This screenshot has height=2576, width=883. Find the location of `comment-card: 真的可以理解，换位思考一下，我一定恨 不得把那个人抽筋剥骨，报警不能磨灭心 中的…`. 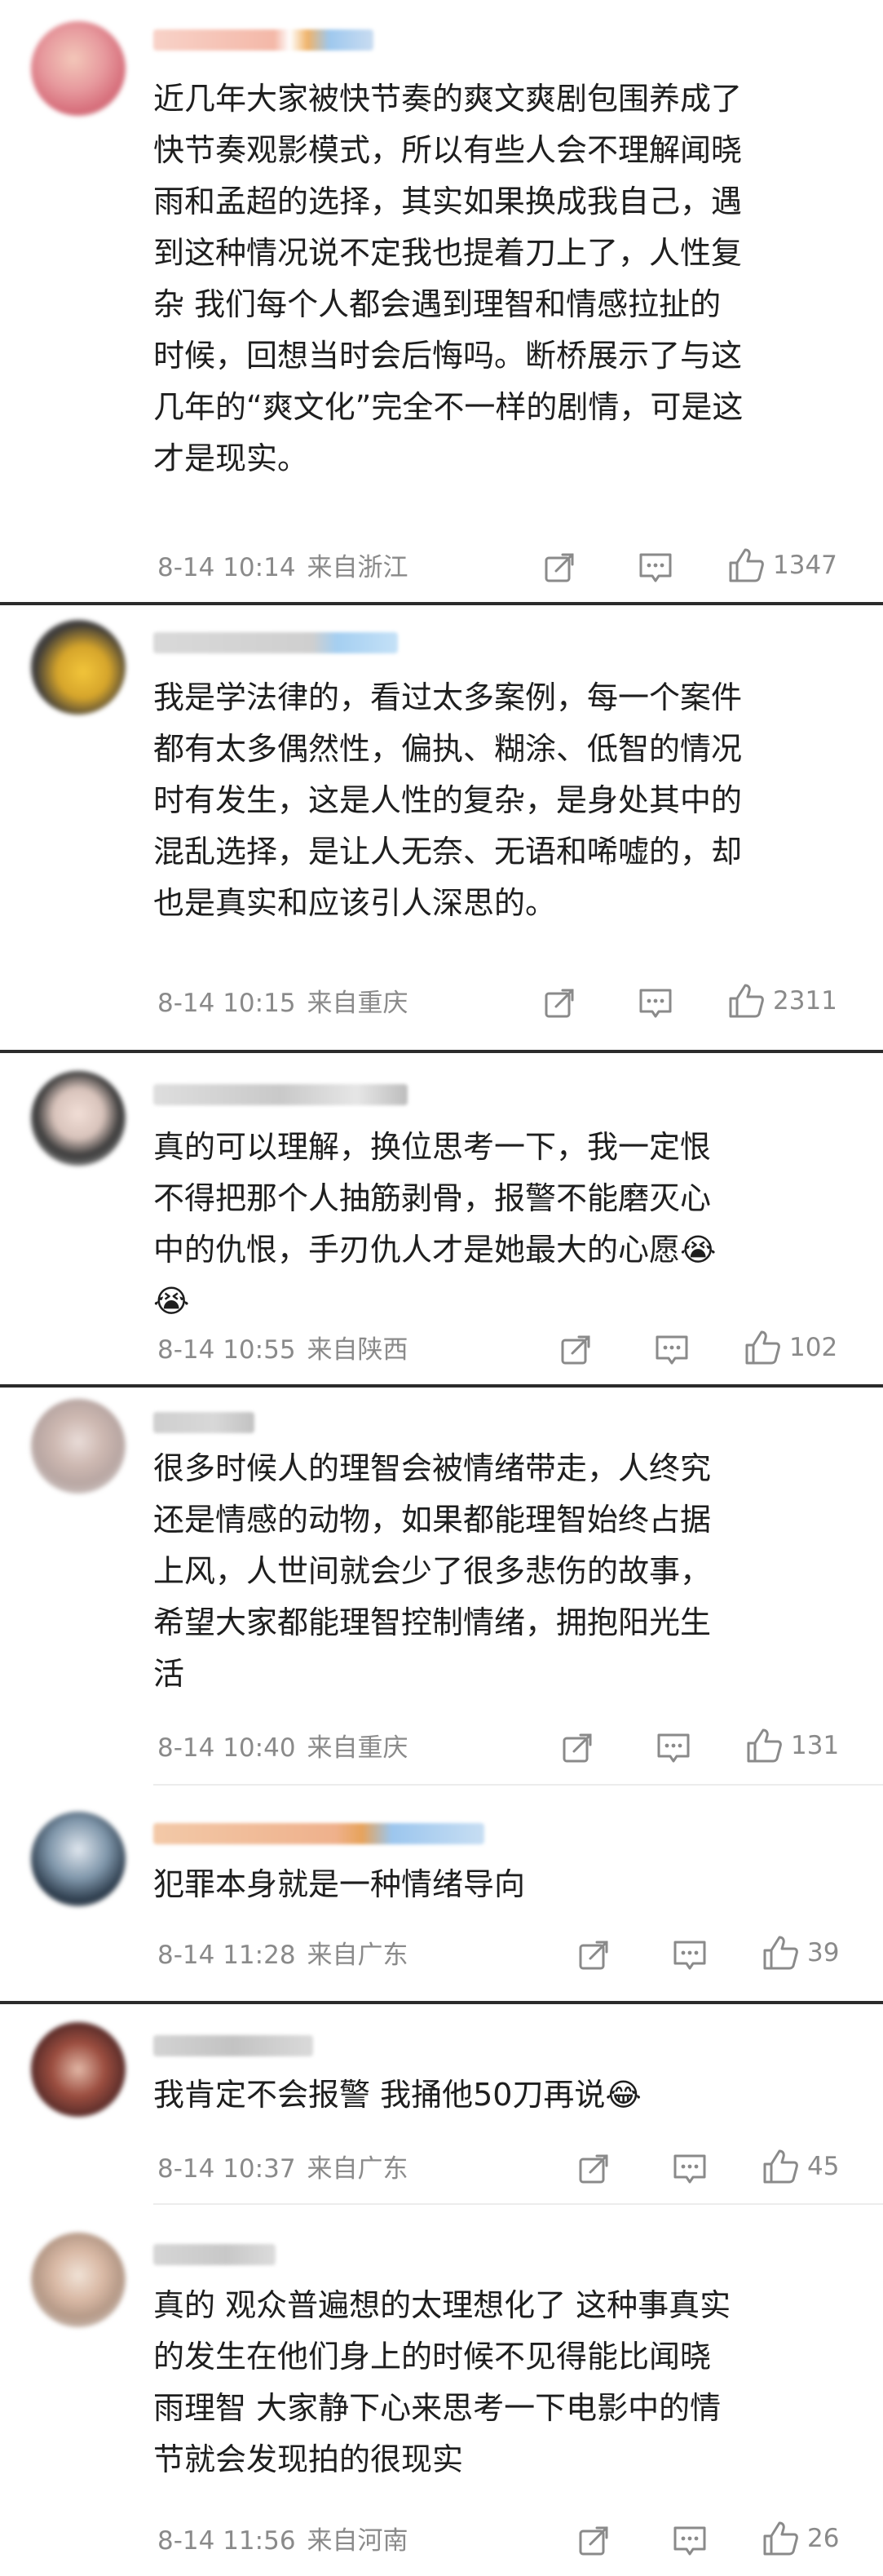

comment-card: 真的可以理解，换位思考一下，我一定恨 不得把那个人抽筋剥骨，报警不能磨灭心 中的… is located at coordinates (441, 1218).